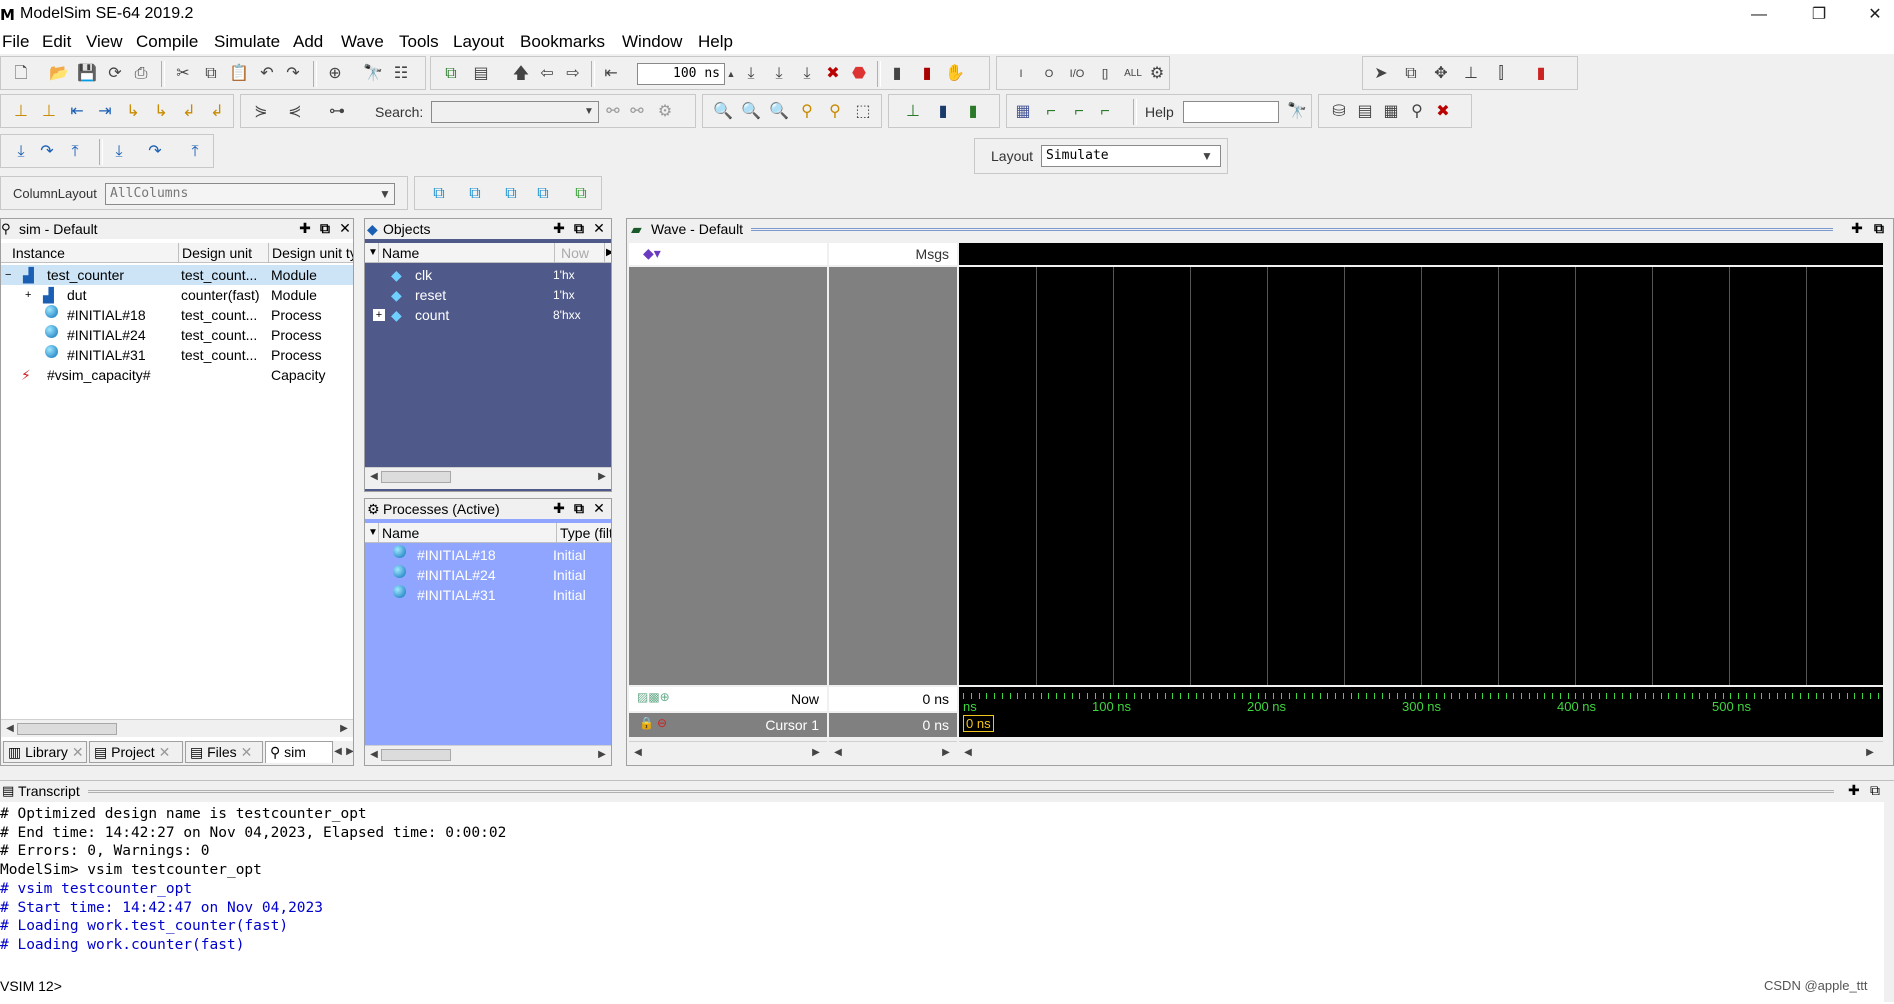 The height and width of the screenshot is (1004, 1894). Describe the element at coordinates (613, 112) in the screenshot. I see `search-next-icon: ⚯` at that location.